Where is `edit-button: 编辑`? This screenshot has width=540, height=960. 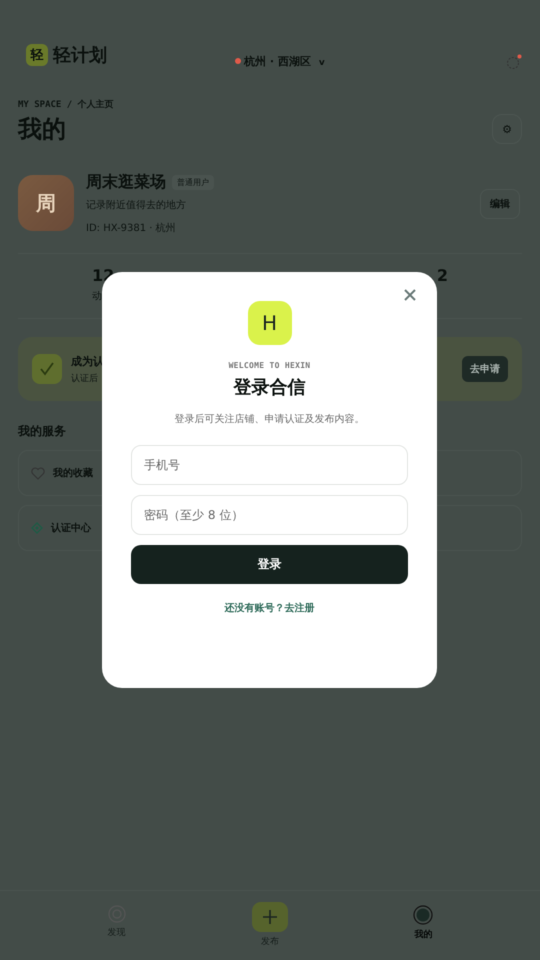
edit-button: 编辑 is located at coordinates (500, 204).